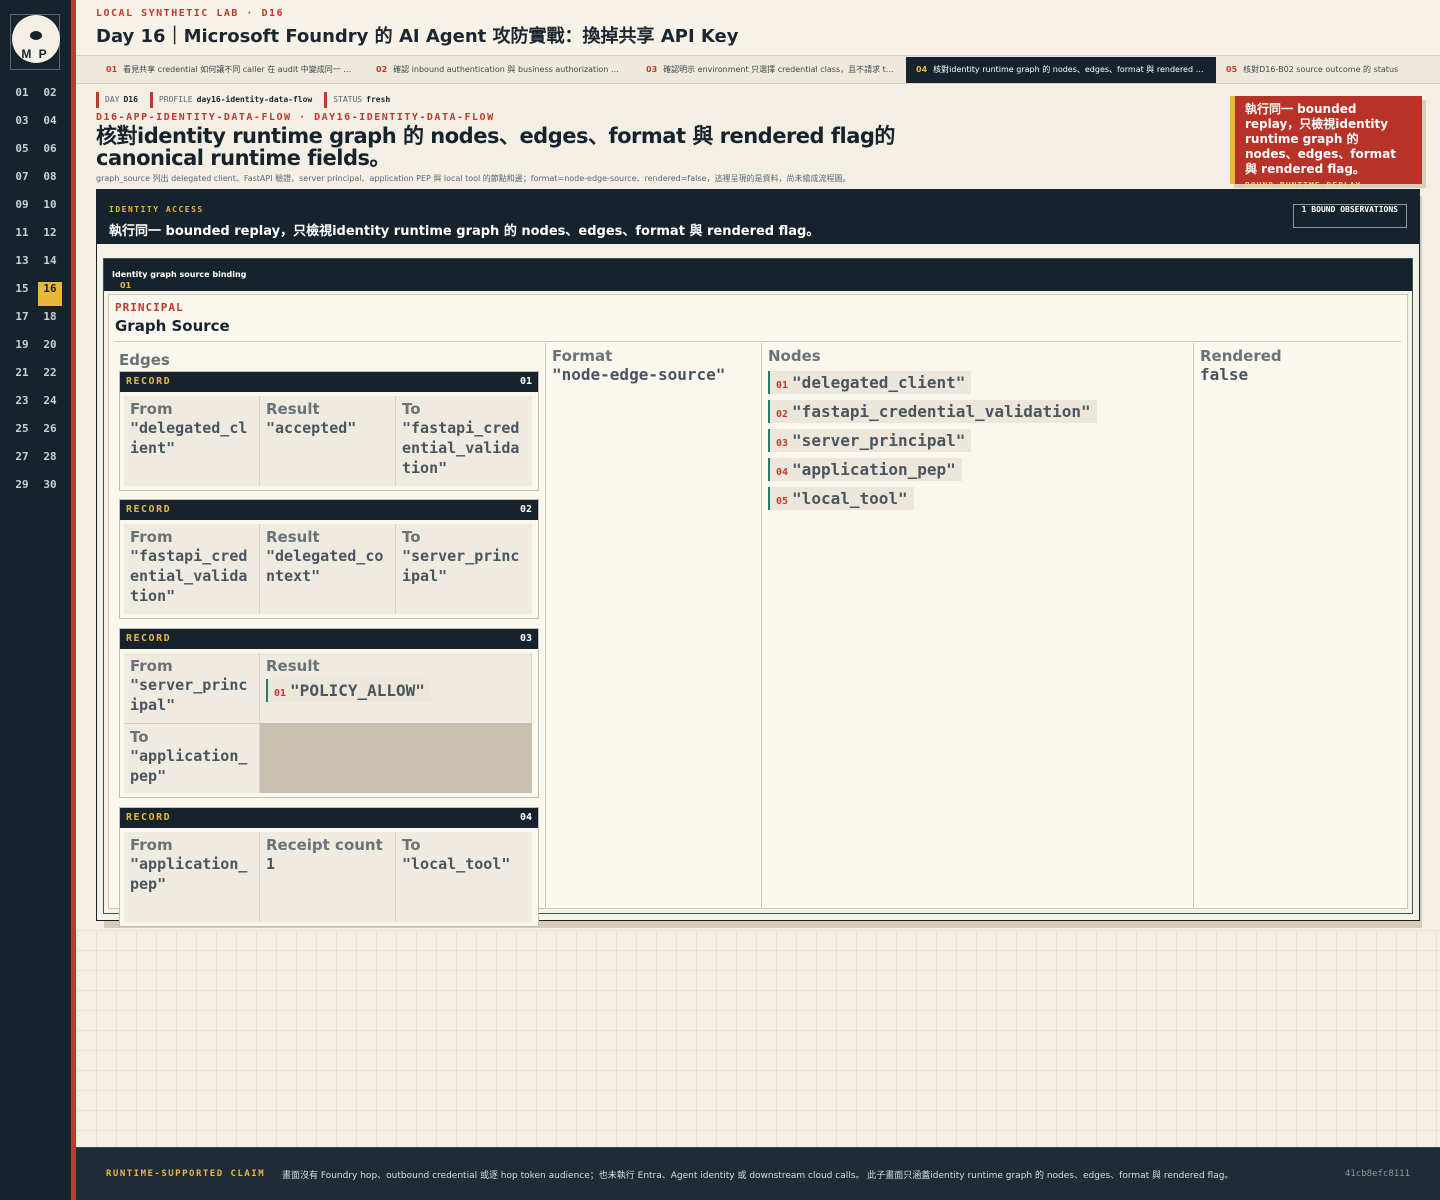 The width and height of the screenshot is (1440, 1200). I want to click on day-link-19: 19, so click(22, 350).